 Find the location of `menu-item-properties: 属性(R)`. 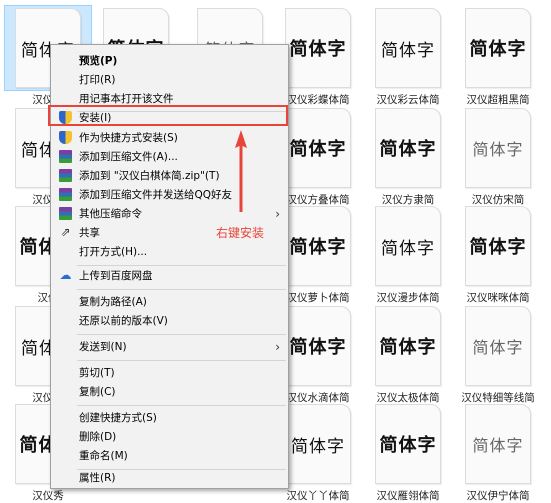

menu-item-properties: 属性(R) is located at coordinates (169, 478).